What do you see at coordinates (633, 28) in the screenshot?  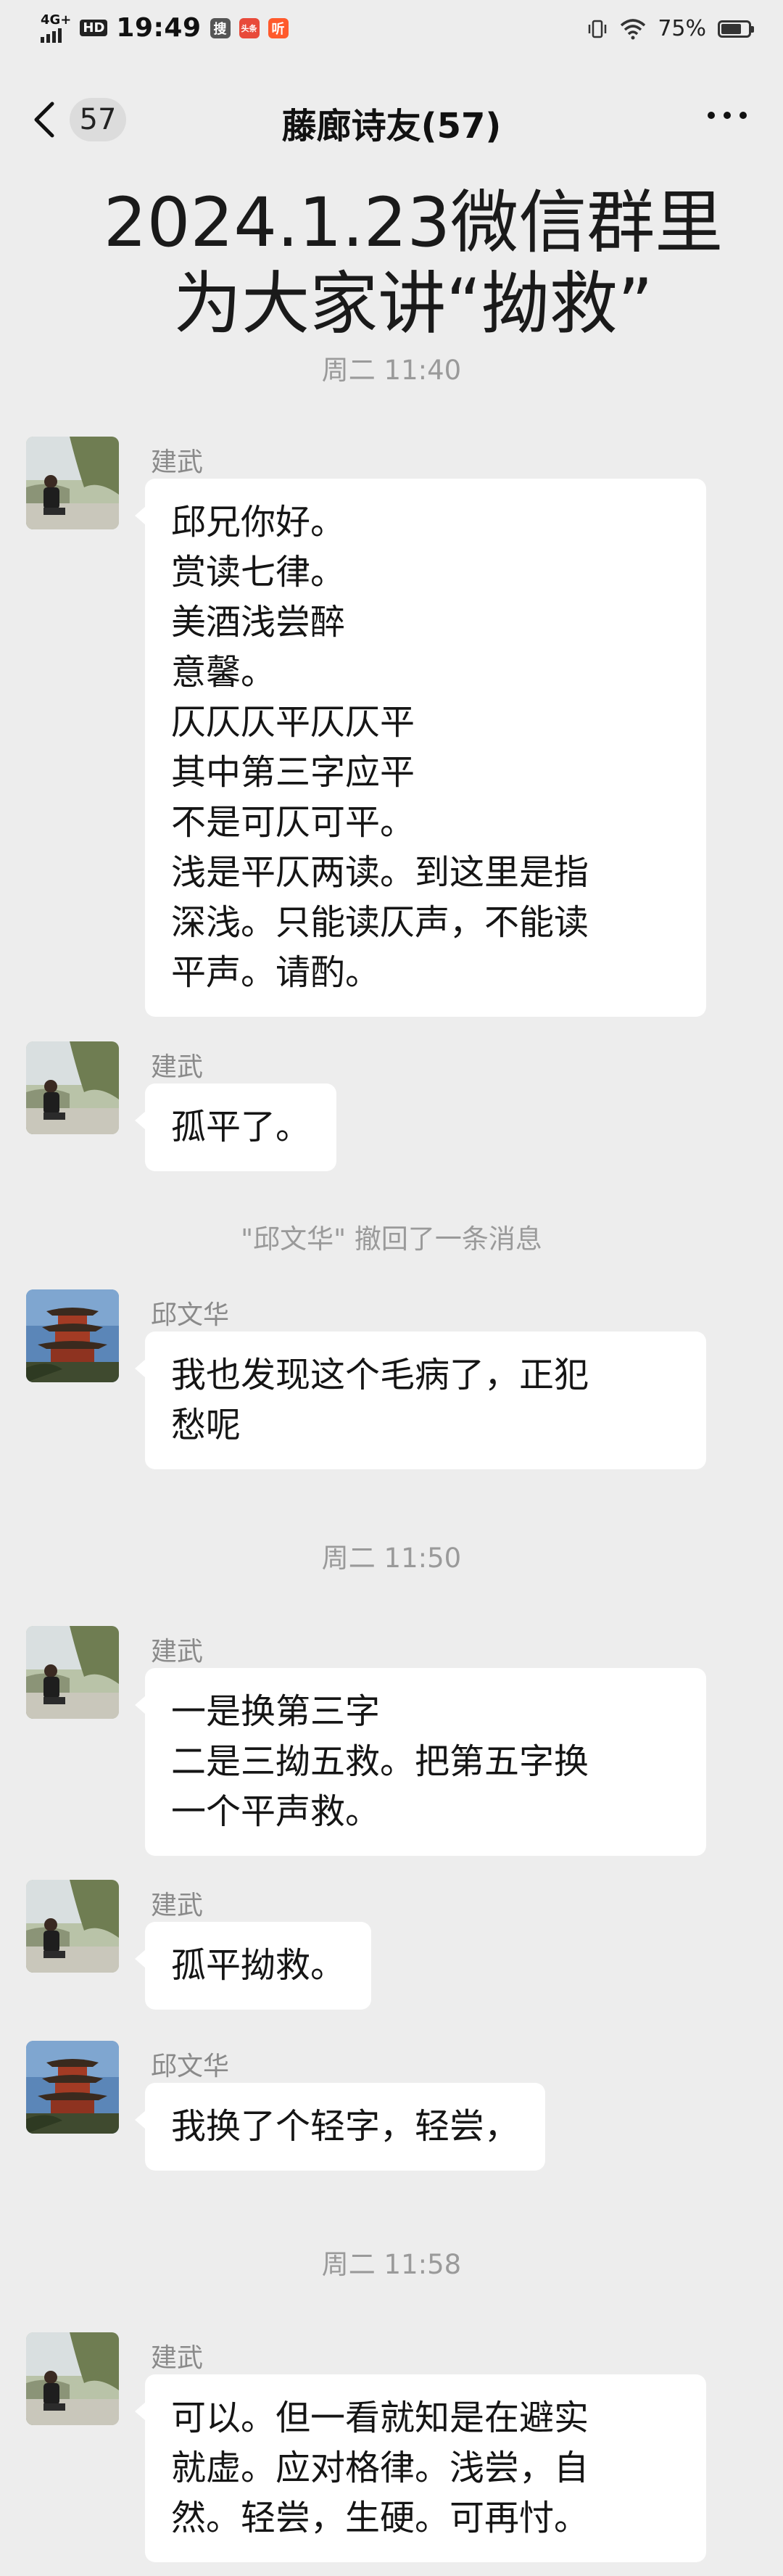 I see `wifi-icon` at bounding box center [633, 28].